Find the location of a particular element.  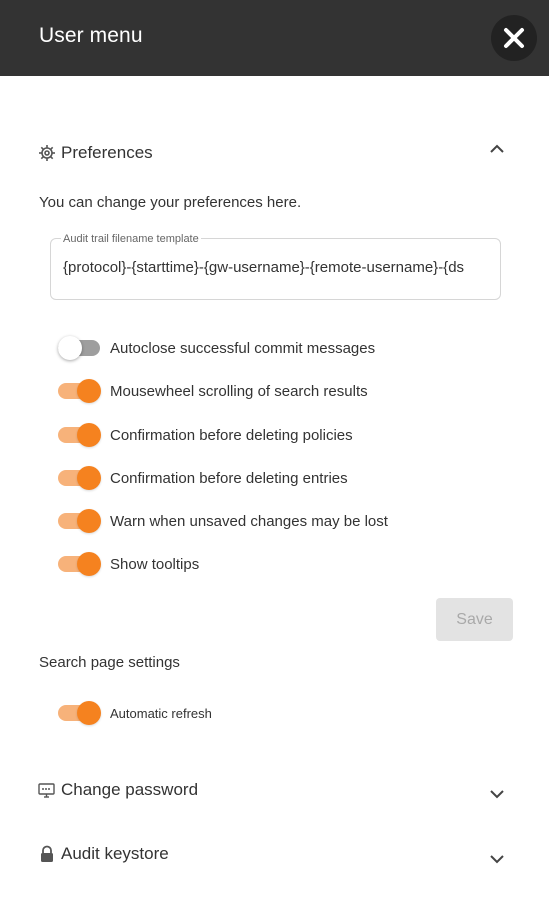

change-password-section-header: Change password is located at coordinates (118, 790).